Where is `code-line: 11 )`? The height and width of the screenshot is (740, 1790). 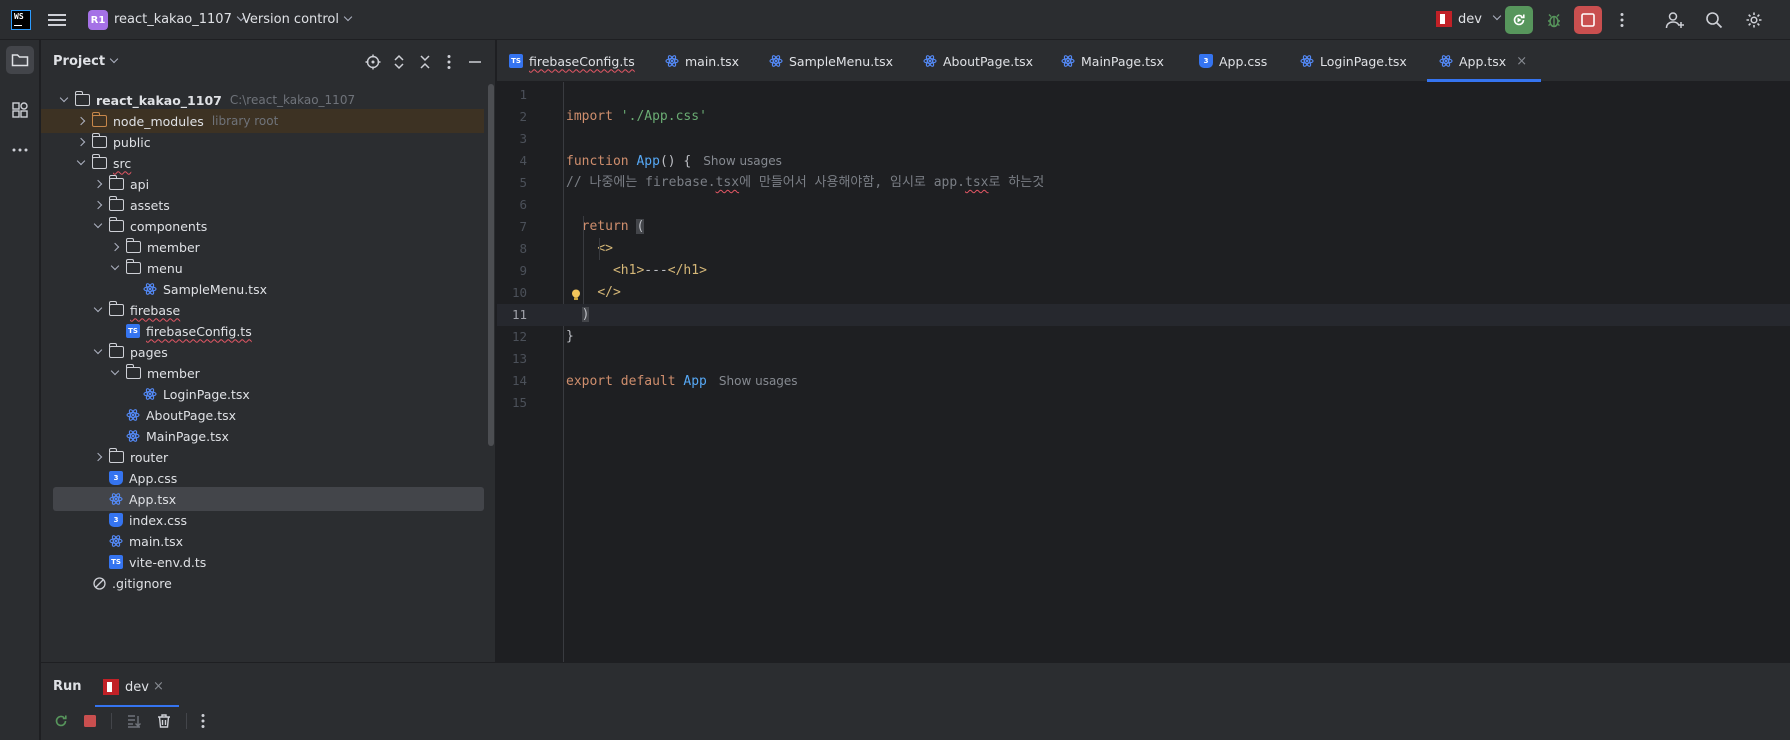
code-line: 11 ) is located at coordinates (1143, 315).